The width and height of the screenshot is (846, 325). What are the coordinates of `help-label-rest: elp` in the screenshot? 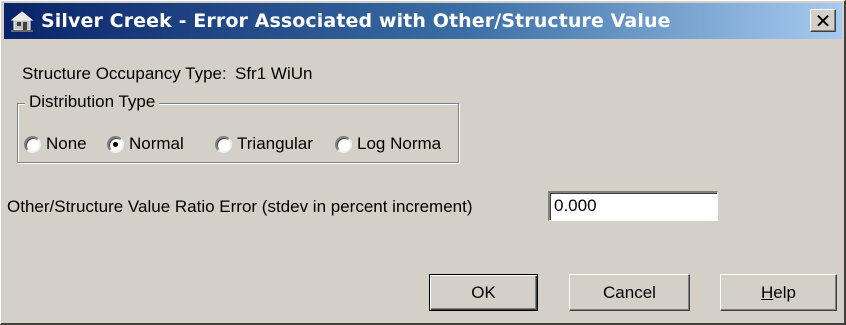 It's located at (784, 292).